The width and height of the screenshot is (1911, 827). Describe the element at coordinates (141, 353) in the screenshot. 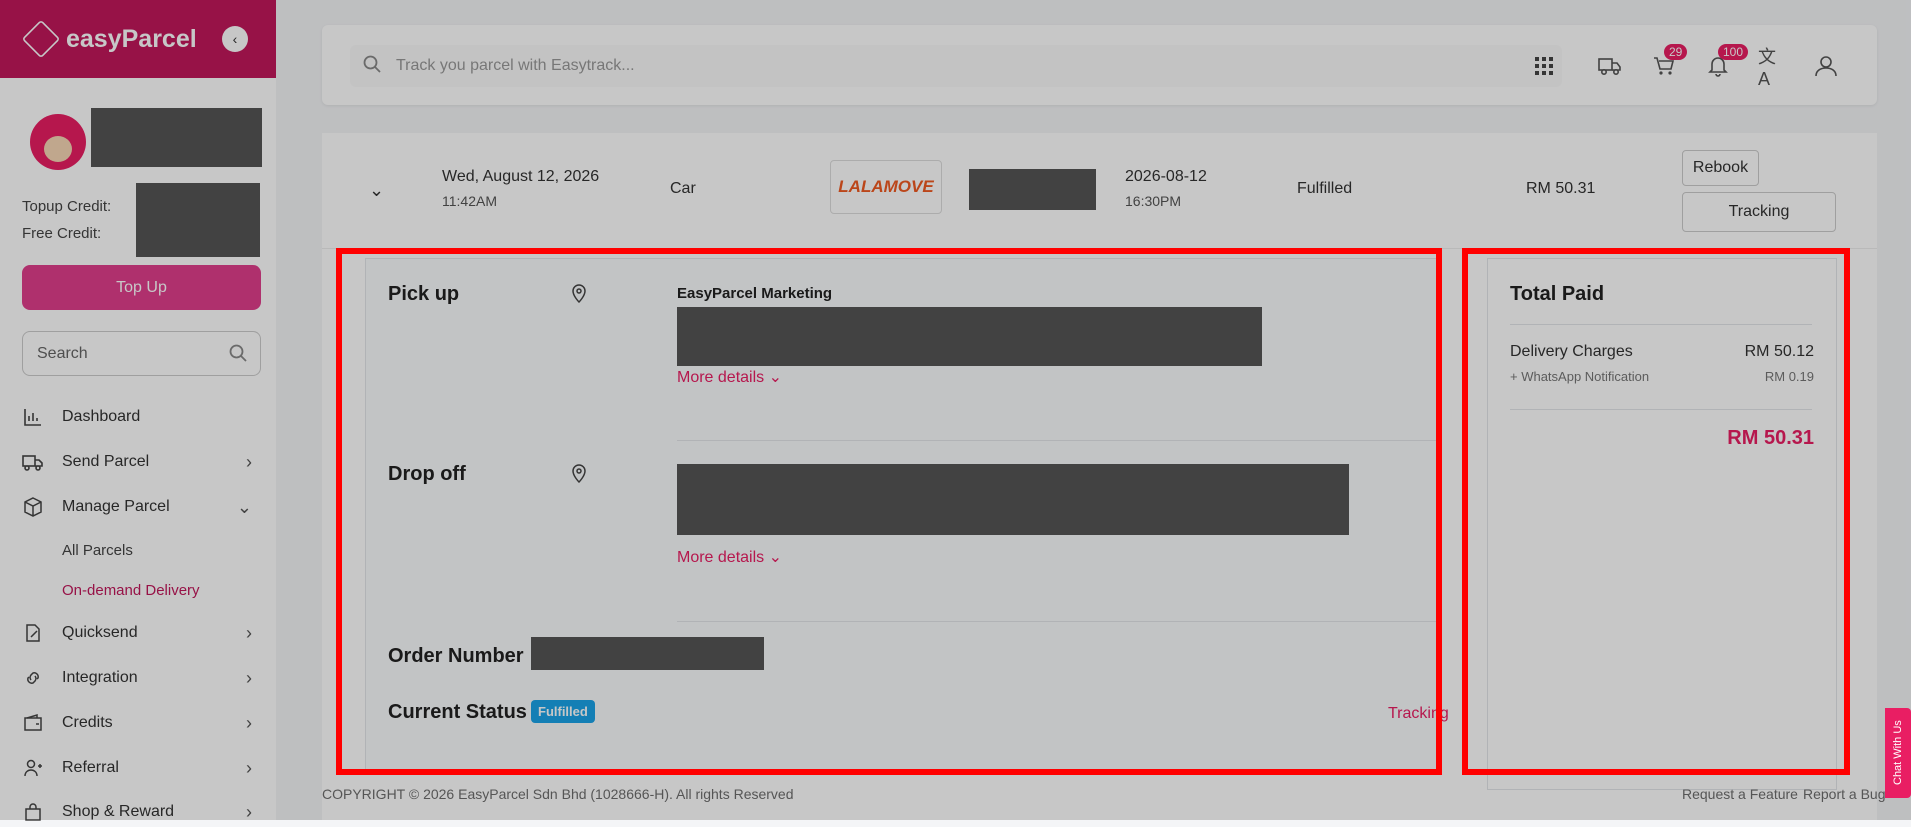

I see `sidebar-search-input: Search` at that location.